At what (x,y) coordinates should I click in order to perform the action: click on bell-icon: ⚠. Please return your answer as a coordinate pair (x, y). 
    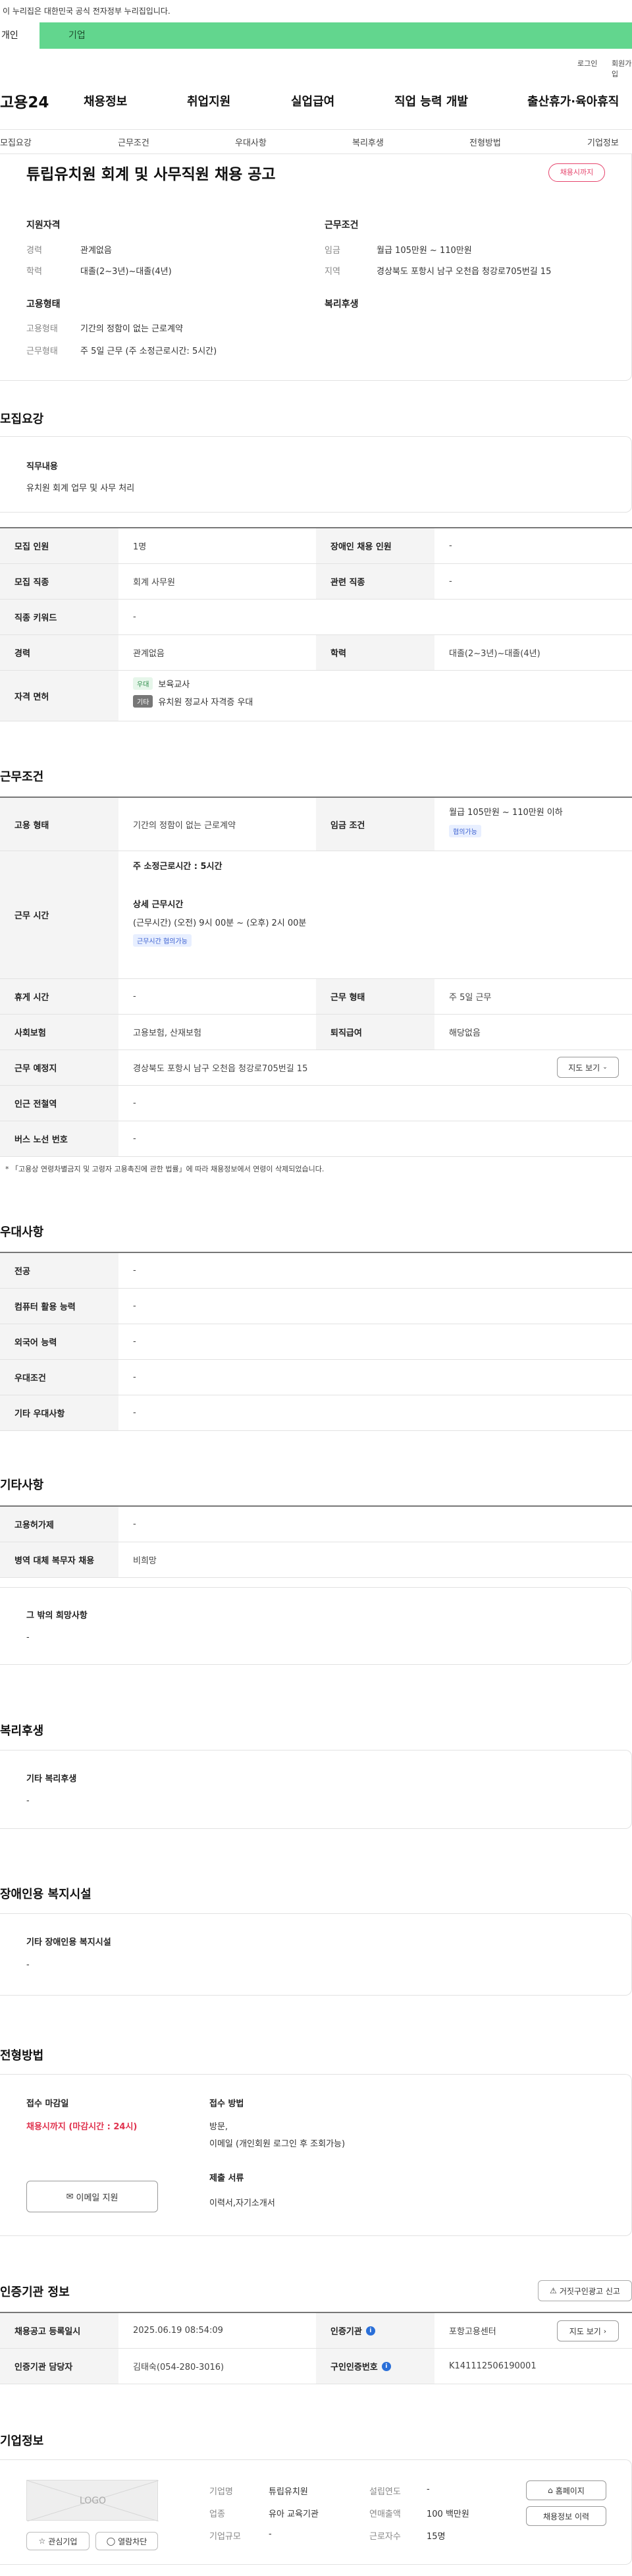
    Looking at the image, I should click on (554, 2290).